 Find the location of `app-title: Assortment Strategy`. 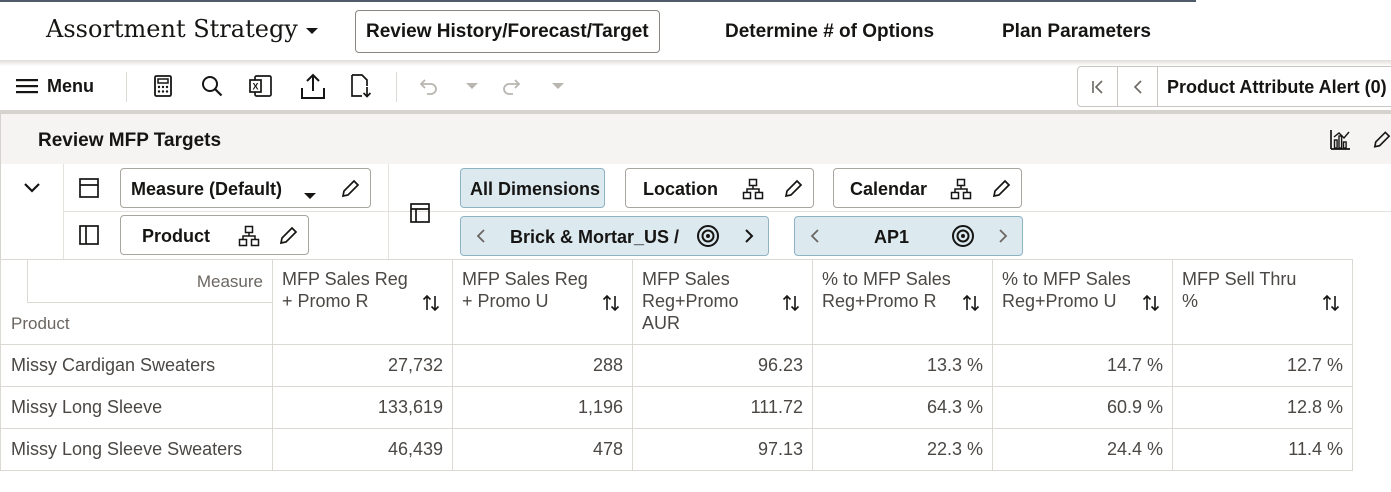

app-title: Assortment Strategy is located at coordinates (172, 29).